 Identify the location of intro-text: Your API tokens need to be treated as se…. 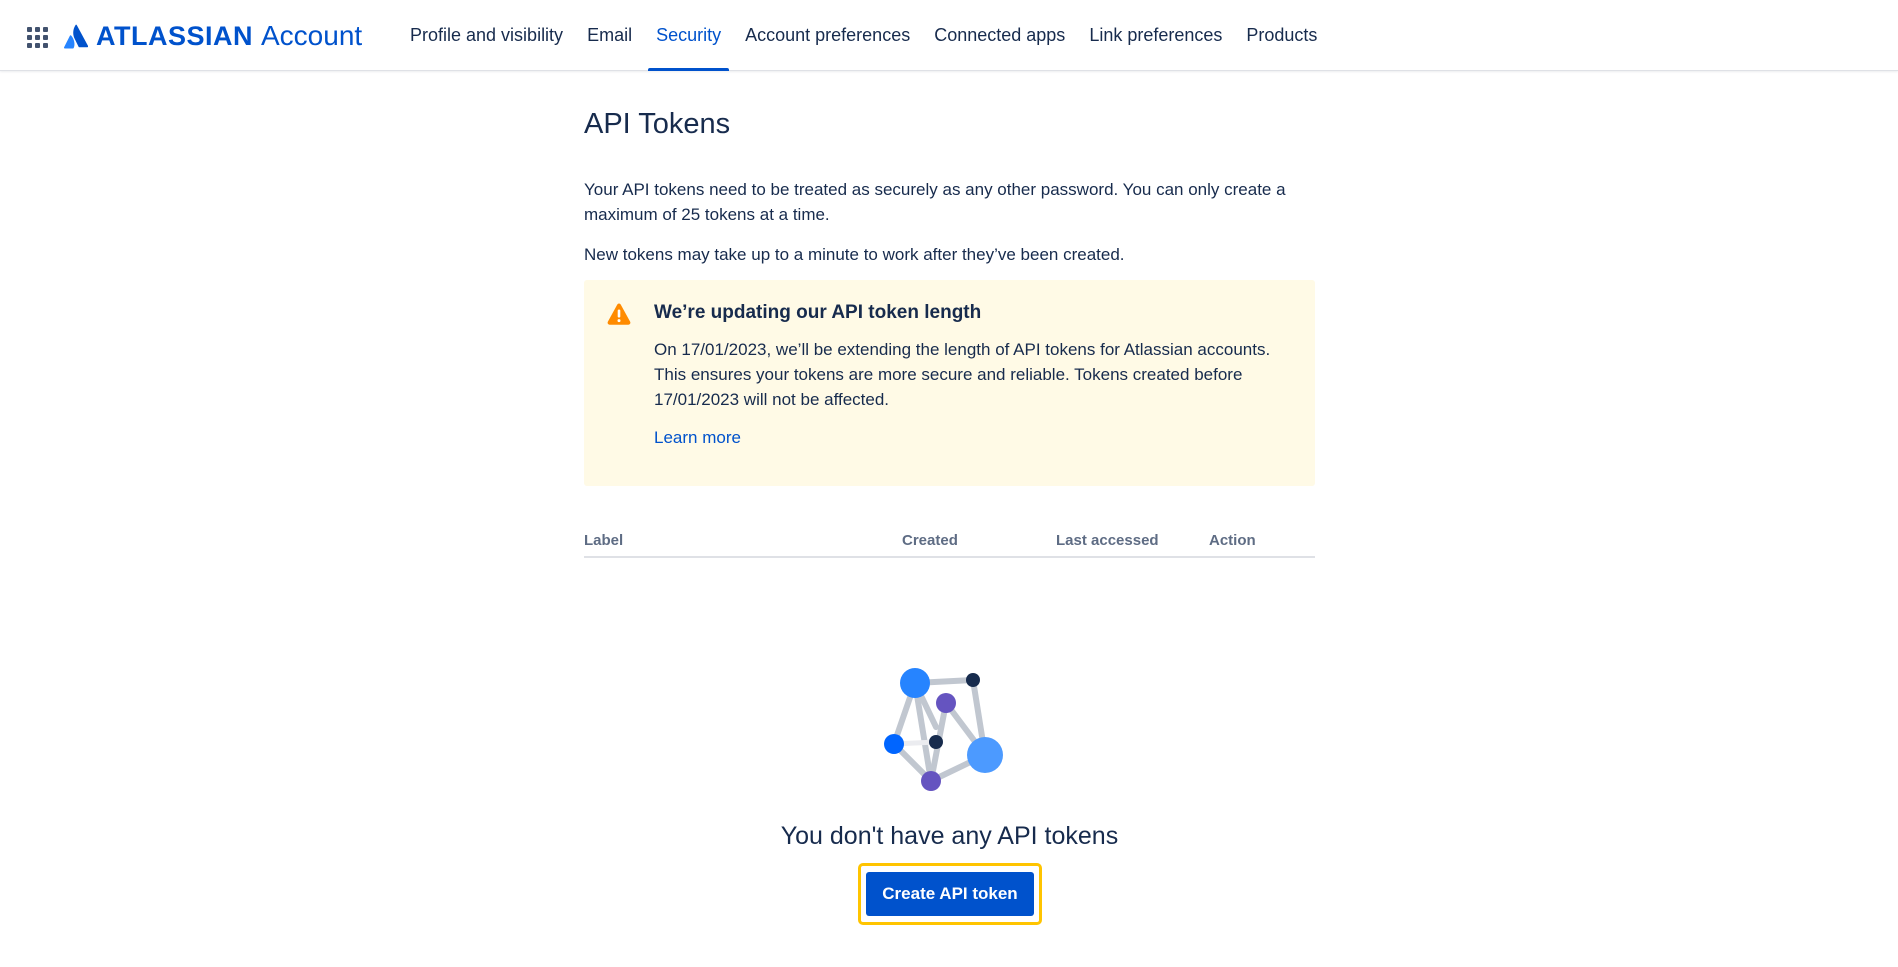
(935, 202).